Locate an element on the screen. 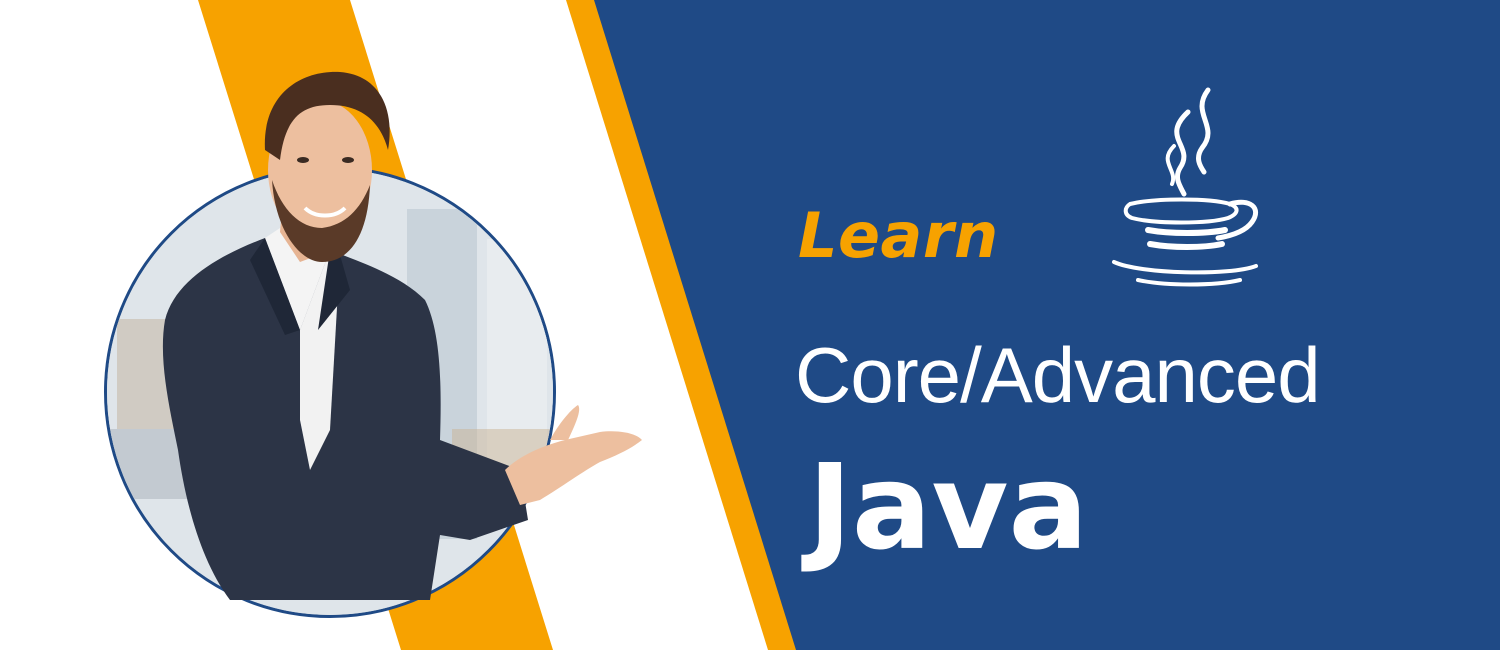 Image resolution: width=1500 pixels, height=650 pixels. course-title: Java is located at coordinates (948, 507).